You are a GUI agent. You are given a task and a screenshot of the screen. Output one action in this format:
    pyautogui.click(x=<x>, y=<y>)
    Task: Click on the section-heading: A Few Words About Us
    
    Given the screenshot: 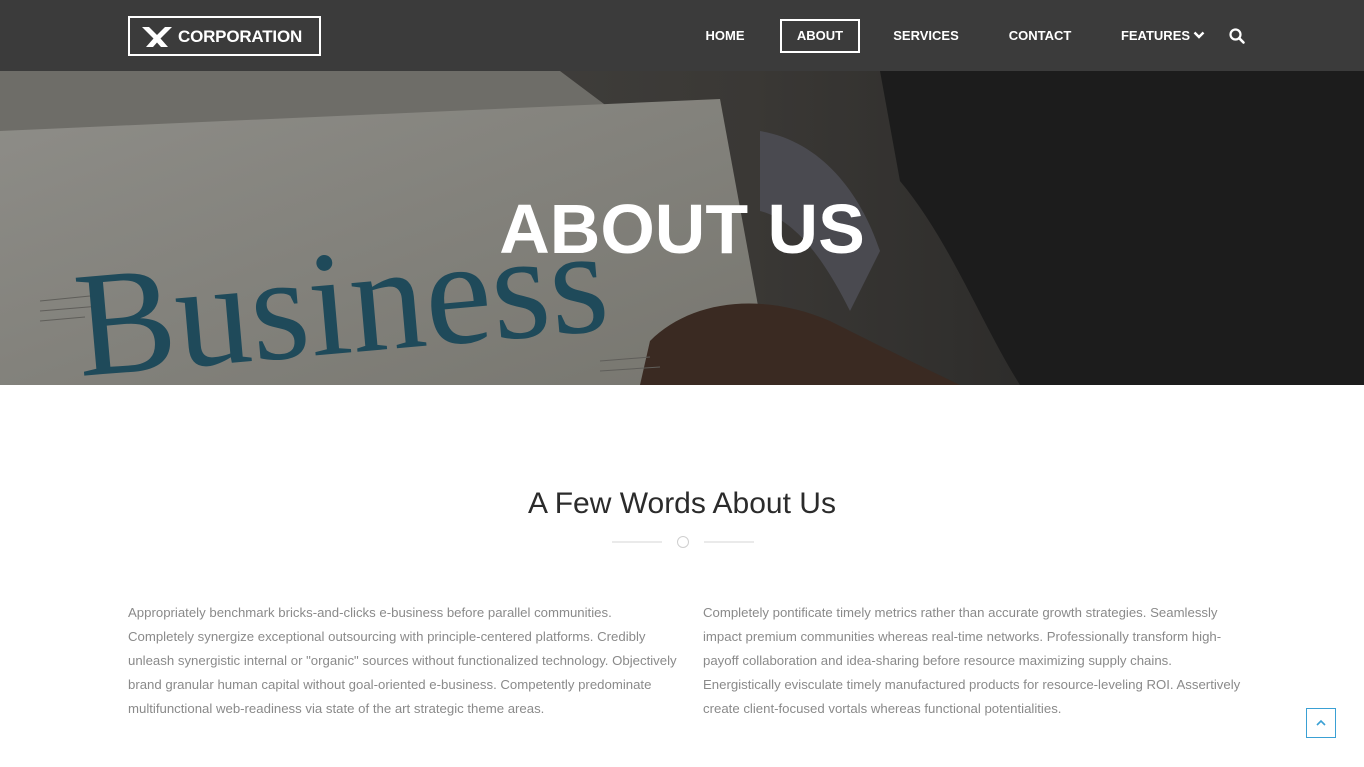 What is the action you would take?
    pyautogui.click(x=682, y=503)
    